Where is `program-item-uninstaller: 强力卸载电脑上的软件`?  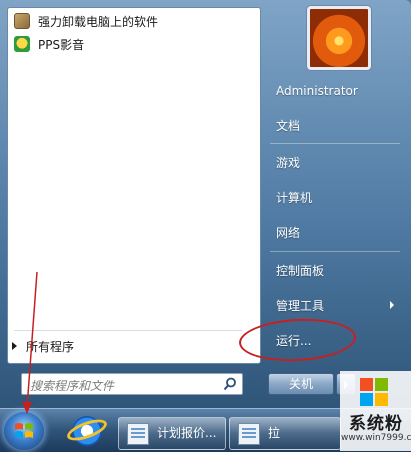
program-item-uninstaller: 强力卸载电脑上的软件 is located at coordinates (134, 21).